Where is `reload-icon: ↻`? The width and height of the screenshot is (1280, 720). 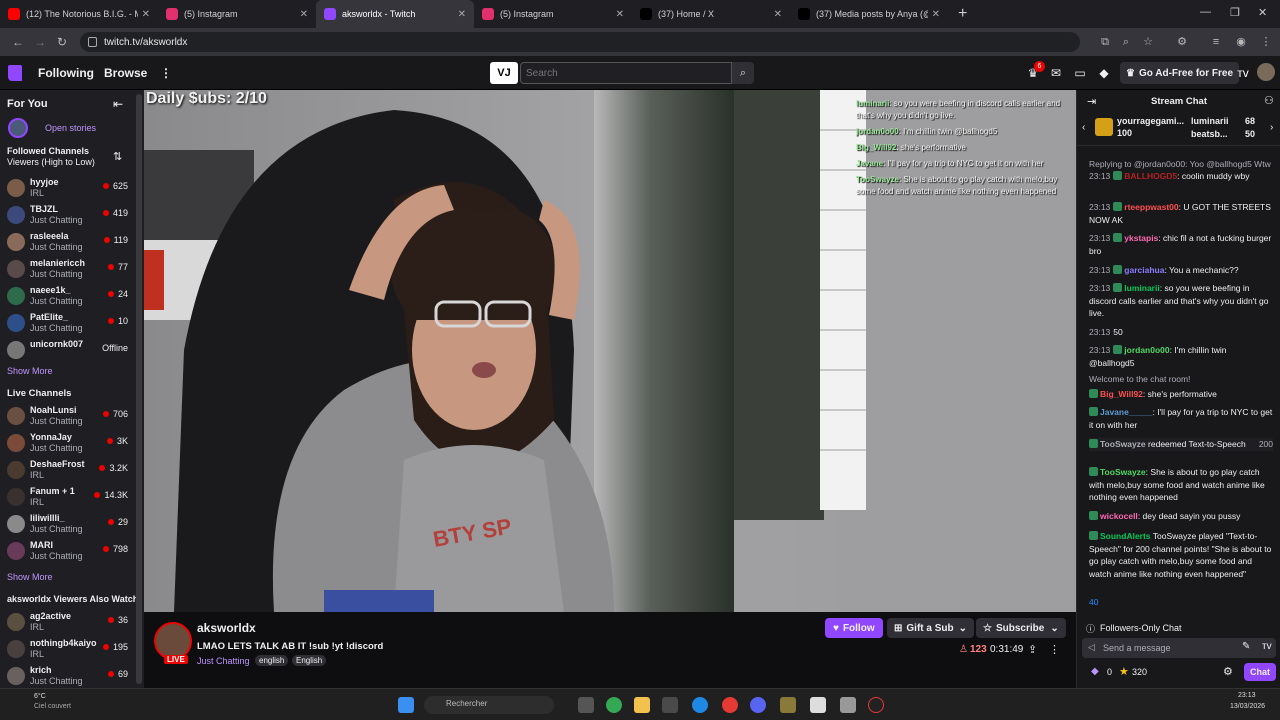
reload-icon: ↻ is located at coordinates (62, 42).